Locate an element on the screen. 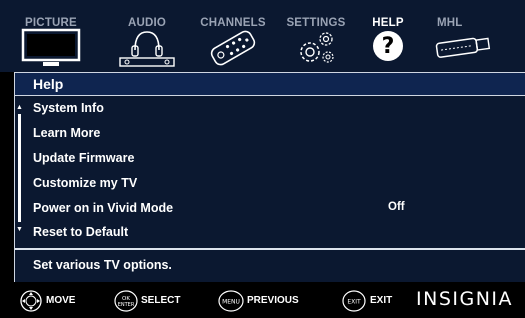 This screenshot has height=318, width=525. footer-previous: MENU PREVIOUS is located at coordinates (273, 301).